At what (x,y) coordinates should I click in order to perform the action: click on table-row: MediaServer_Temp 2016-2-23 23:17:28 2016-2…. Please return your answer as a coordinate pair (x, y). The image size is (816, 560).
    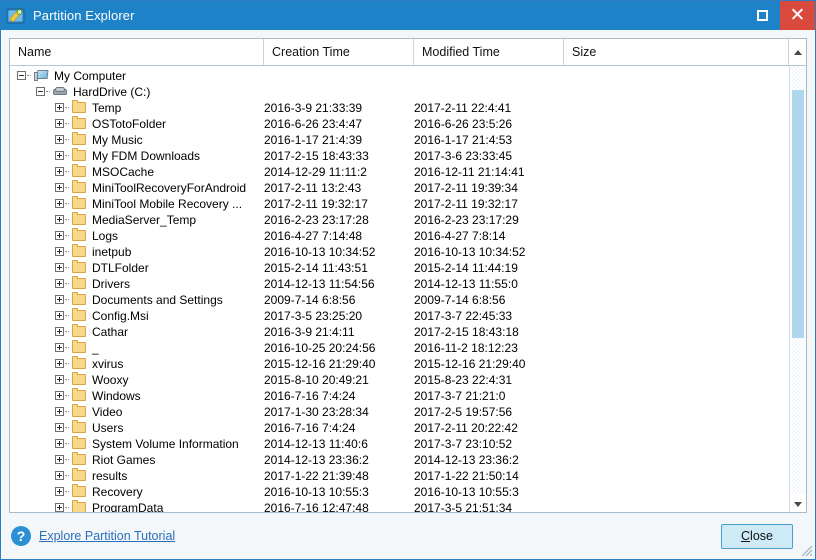
    Looking at the image, I should click on (399, 220).